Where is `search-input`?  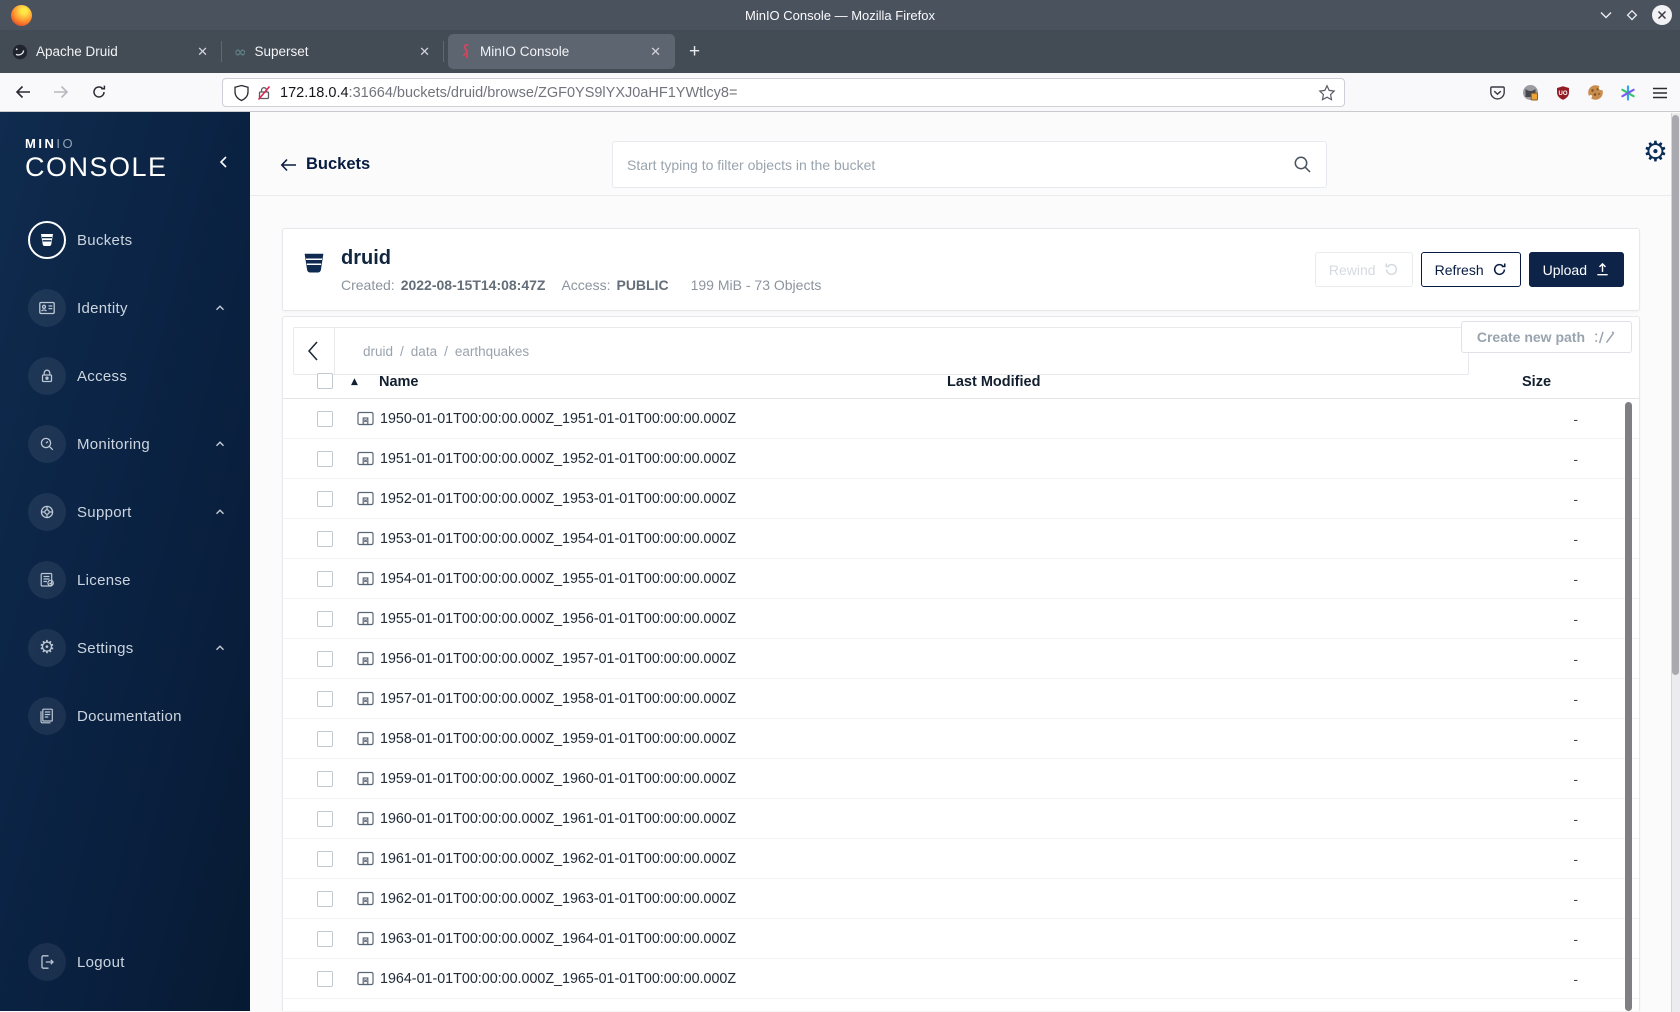 search-input is located at coordinates (952, 164).